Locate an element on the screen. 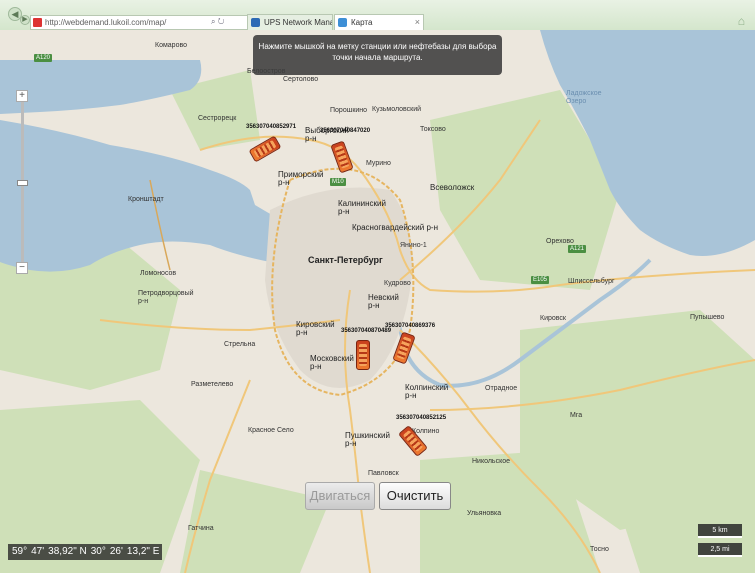 The height and width of the screenshot is (573, 755). road-shield: A121 is located at coordinates (577, 249).